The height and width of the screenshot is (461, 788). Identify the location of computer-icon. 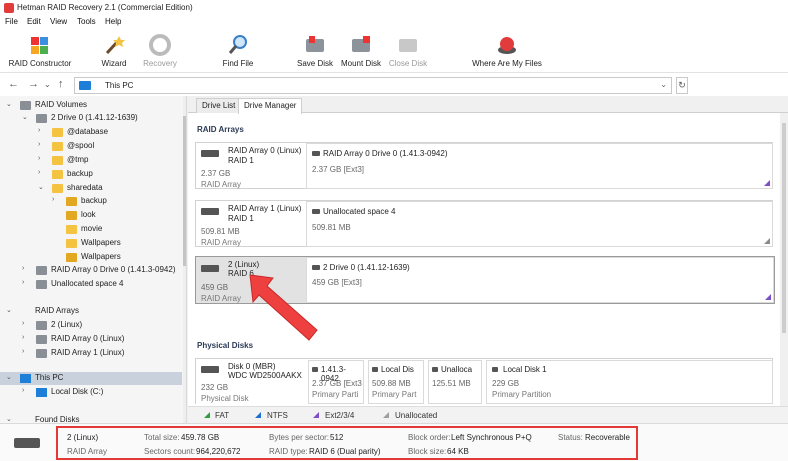
(25, 378).